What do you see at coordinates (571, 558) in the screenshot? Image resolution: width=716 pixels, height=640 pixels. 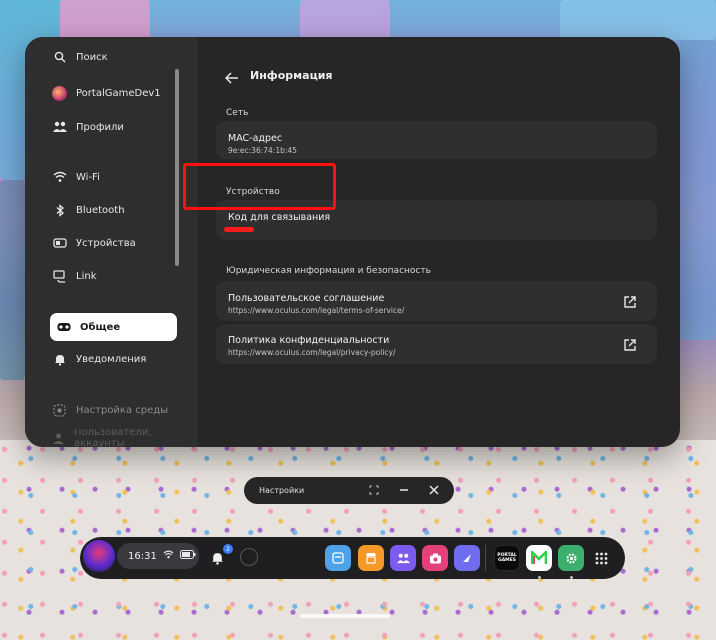 I see `settings-app-icon` at bounding box center [571, 558].